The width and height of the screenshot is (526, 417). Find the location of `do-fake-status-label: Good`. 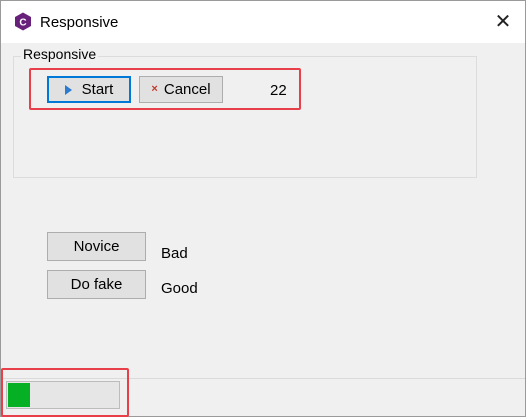

do-fake-status-label: Good is located at coordinates (179, 288).